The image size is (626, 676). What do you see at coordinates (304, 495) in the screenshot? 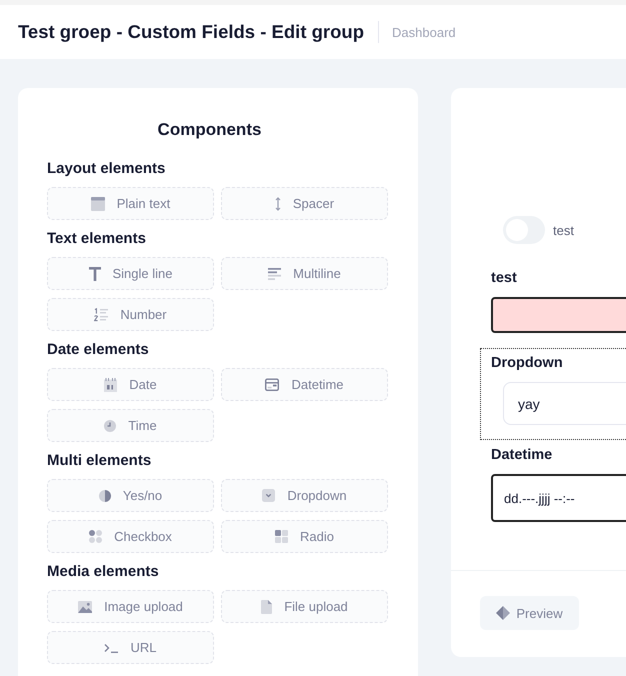
I see `component-button: Dropdown` at bounding box center [304, 495].